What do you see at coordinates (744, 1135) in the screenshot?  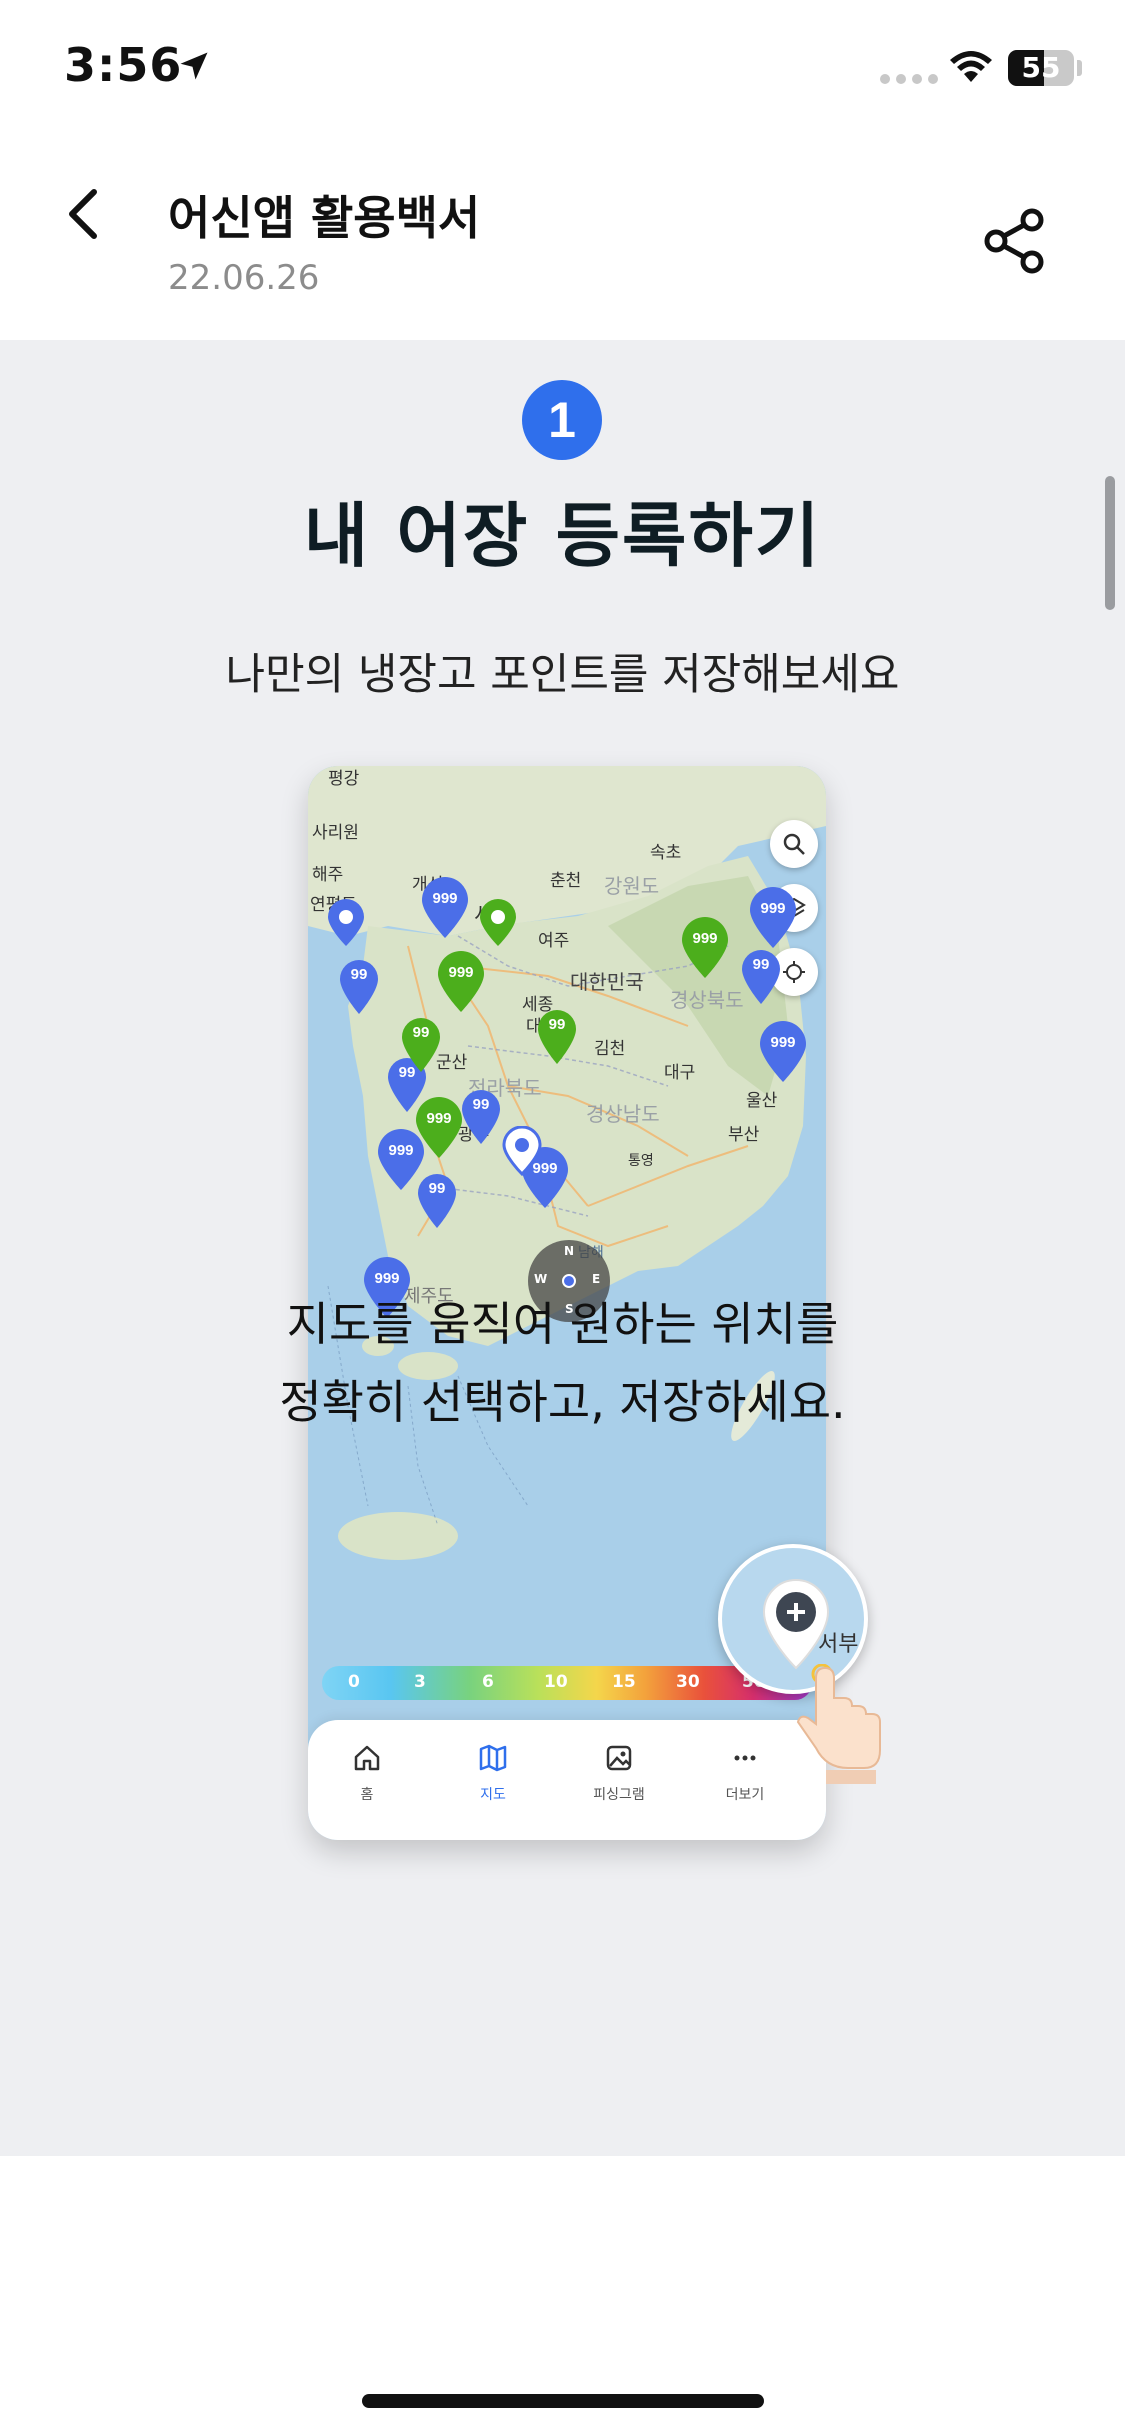 I see `map-label: 부산` at bounding box center [744, 1135].